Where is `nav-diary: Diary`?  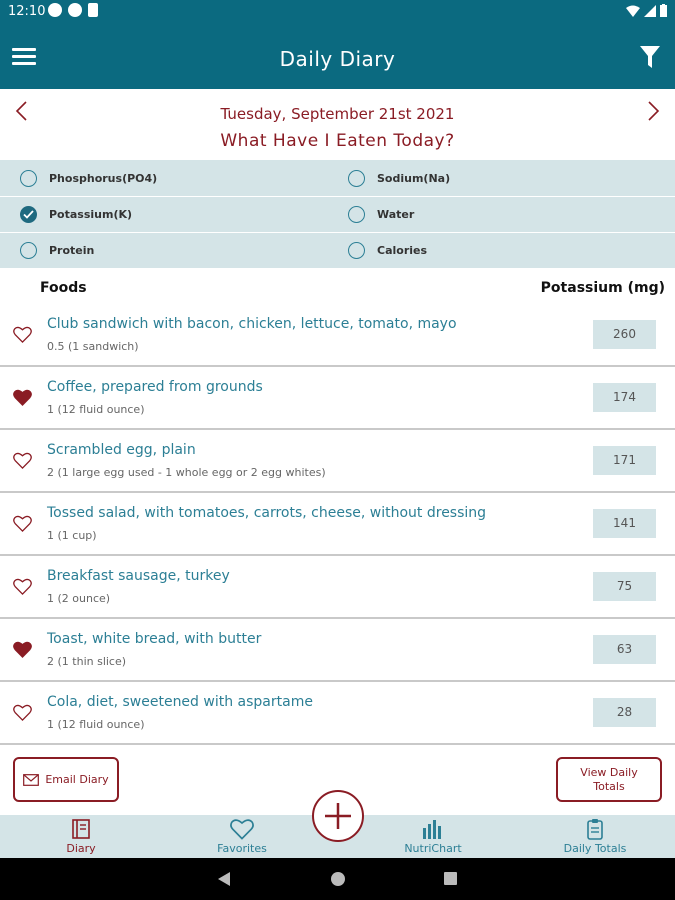
nav-diary: Diary is located at coordinates (81, 836).